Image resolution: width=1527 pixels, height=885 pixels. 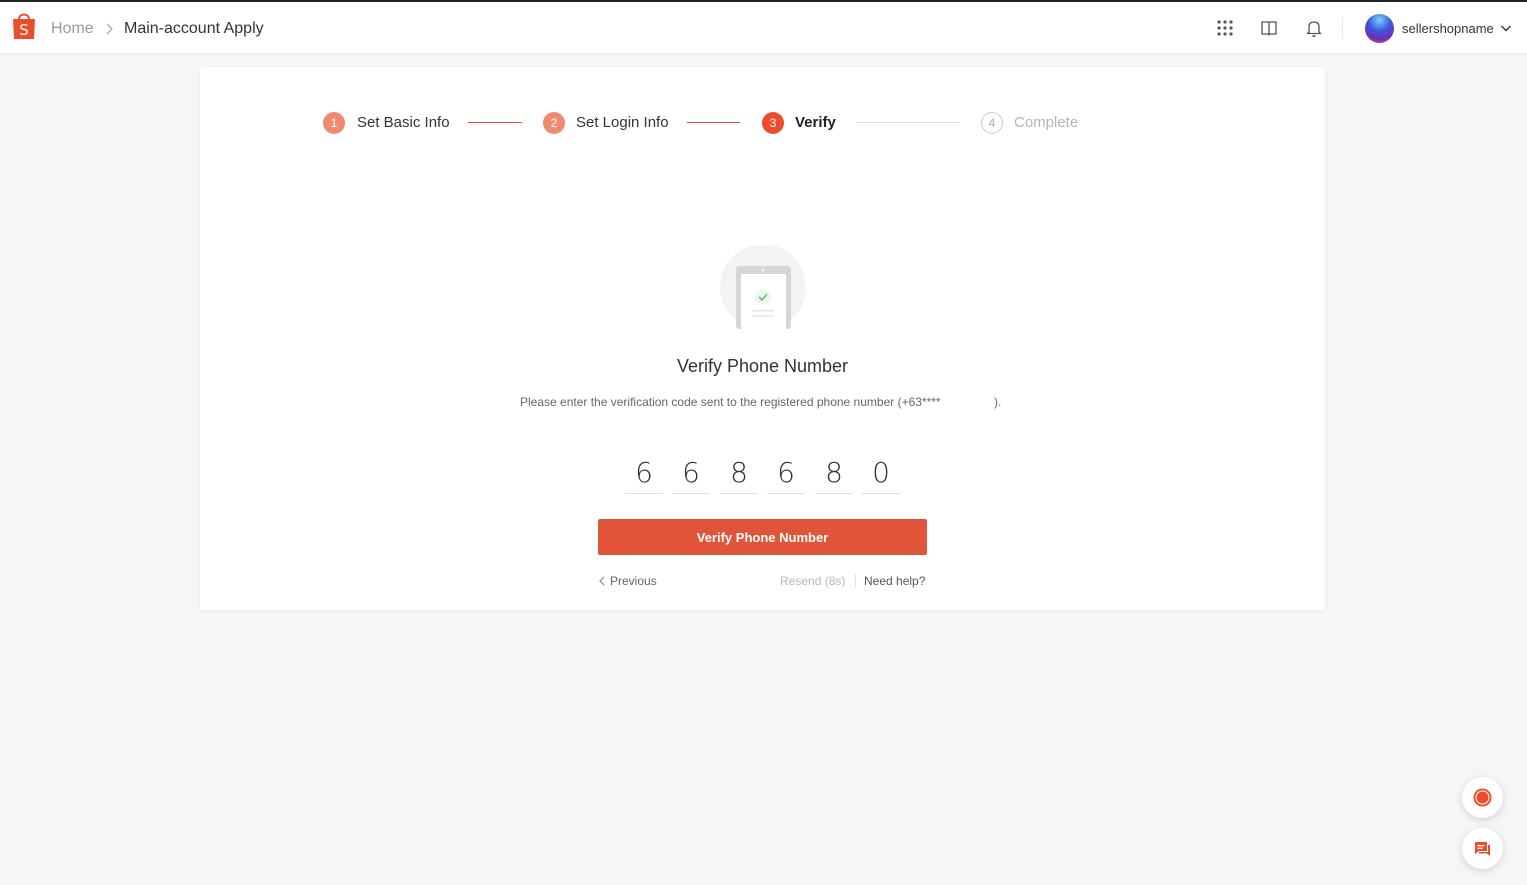 I want to click on top-bar: S Home Main-account Apply sellershopname, so click(x=763, y=26).